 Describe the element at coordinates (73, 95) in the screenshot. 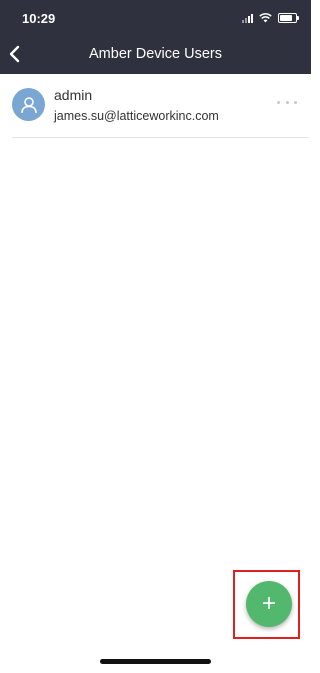

I see `user-name: admin` at that location.